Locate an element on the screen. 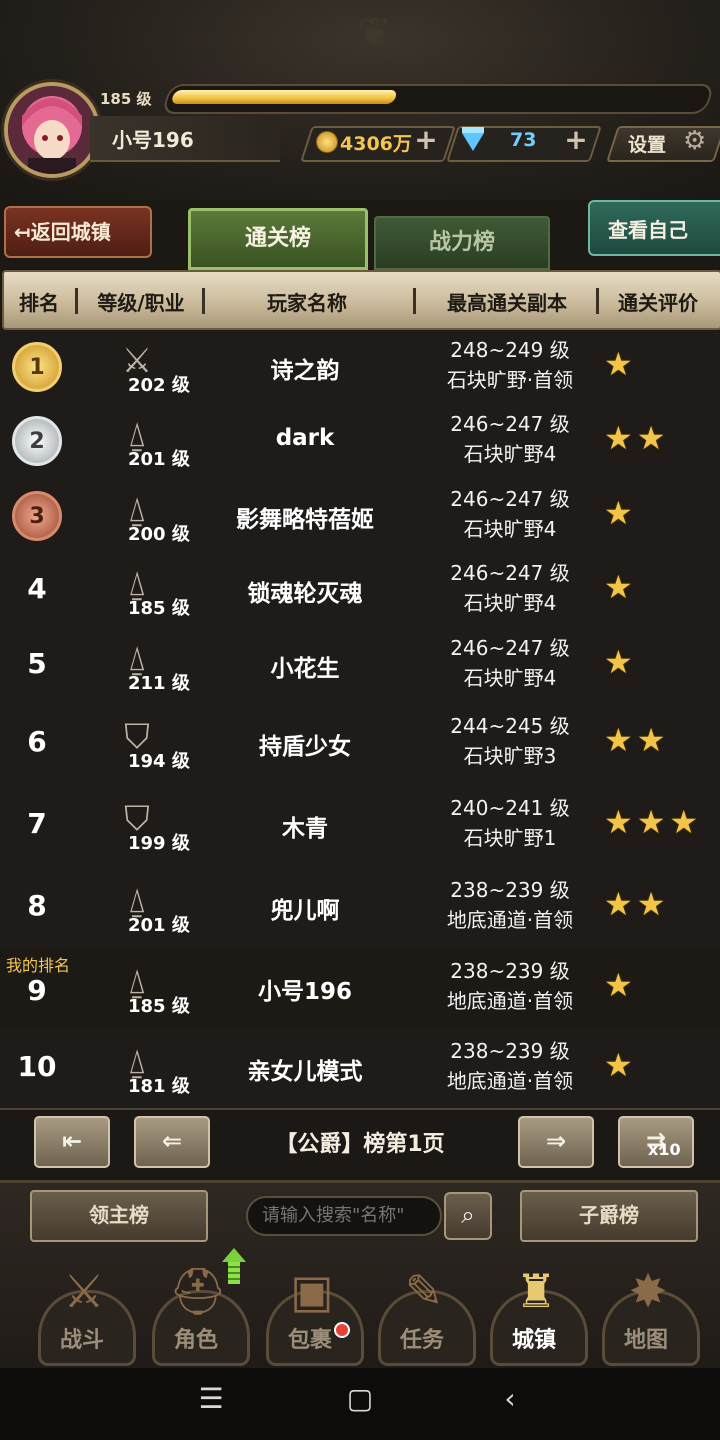 The height and width of the screenshot is (1440, 720). menu-icon: ☰ is located at coordinates (211, 1398).